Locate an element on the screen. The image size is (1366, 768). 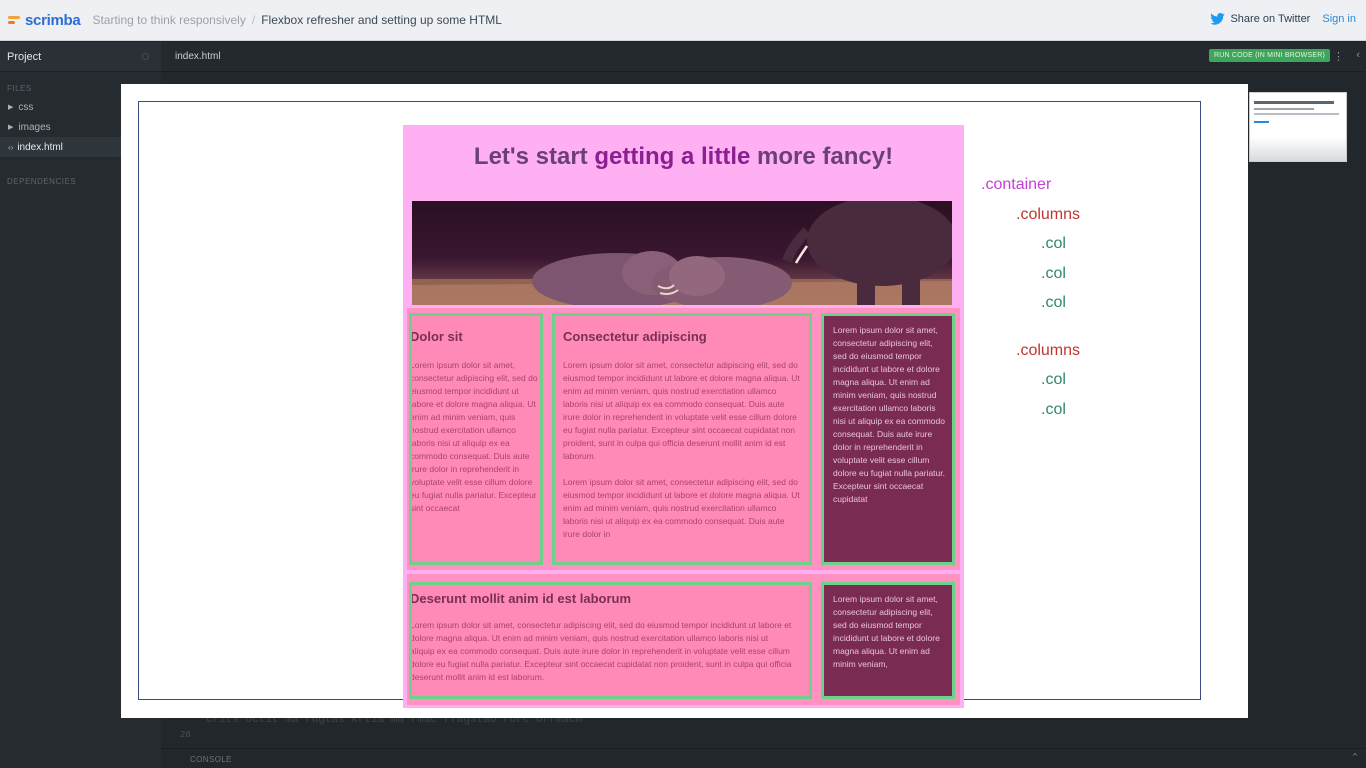
mini-browser-preview is located at coordinates (1298, 127).